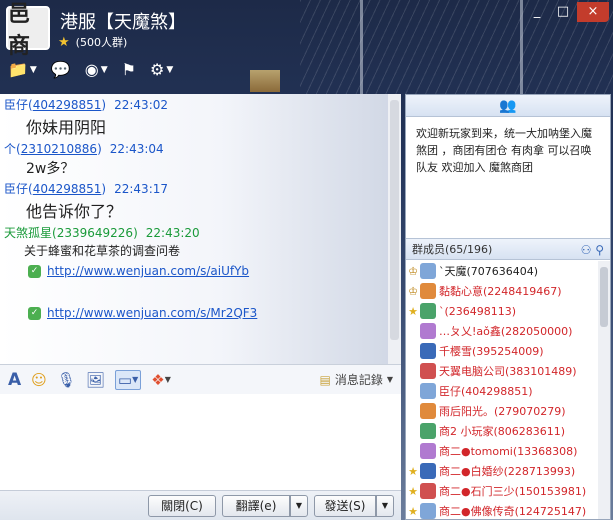 This screenshot has height=520, width=613. I want to click on survey-link: http://www.wenjuan.com/s/Mr2QF3, so click(152, 313).